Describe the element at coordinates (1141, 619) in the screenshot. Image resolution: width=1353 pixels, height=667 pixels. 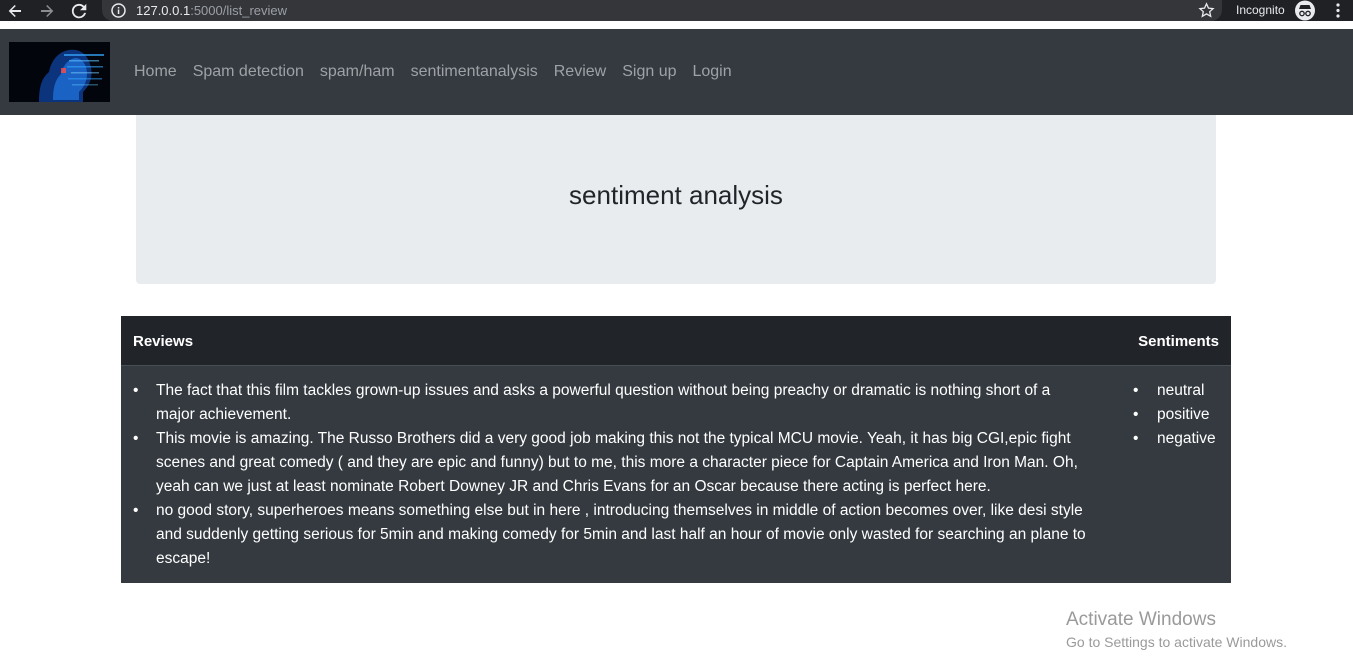
I see `watermark-title: Activate Windows` at that location.